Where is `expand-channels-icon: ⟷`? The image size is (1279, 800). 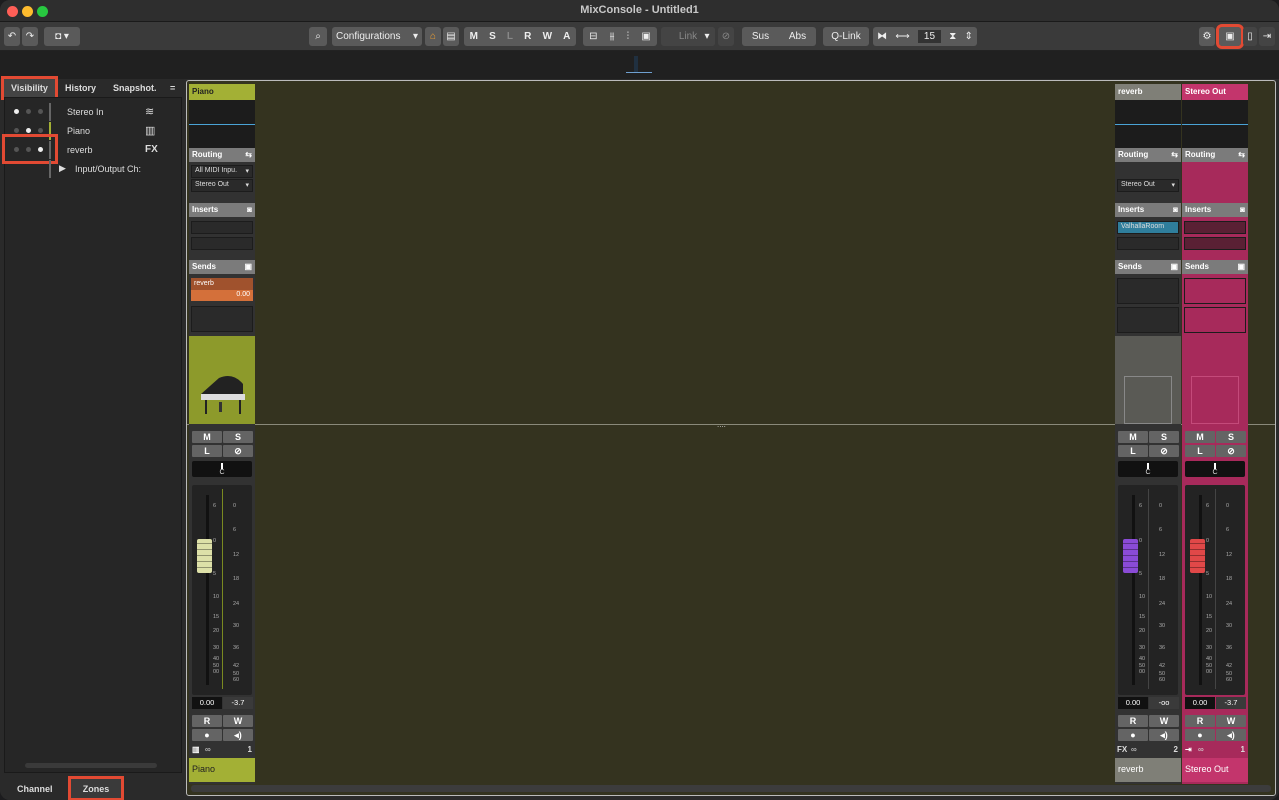 expand-channels-icon: ⟷ is located at coordinates (902, 36).